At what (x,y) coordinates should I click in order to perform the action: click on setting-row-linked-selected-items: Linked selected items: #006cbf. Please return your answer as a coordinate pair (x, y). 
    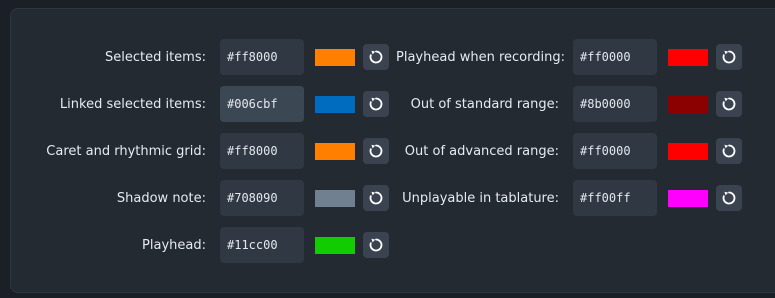
    Looking at the image, I should click on (200, 104).